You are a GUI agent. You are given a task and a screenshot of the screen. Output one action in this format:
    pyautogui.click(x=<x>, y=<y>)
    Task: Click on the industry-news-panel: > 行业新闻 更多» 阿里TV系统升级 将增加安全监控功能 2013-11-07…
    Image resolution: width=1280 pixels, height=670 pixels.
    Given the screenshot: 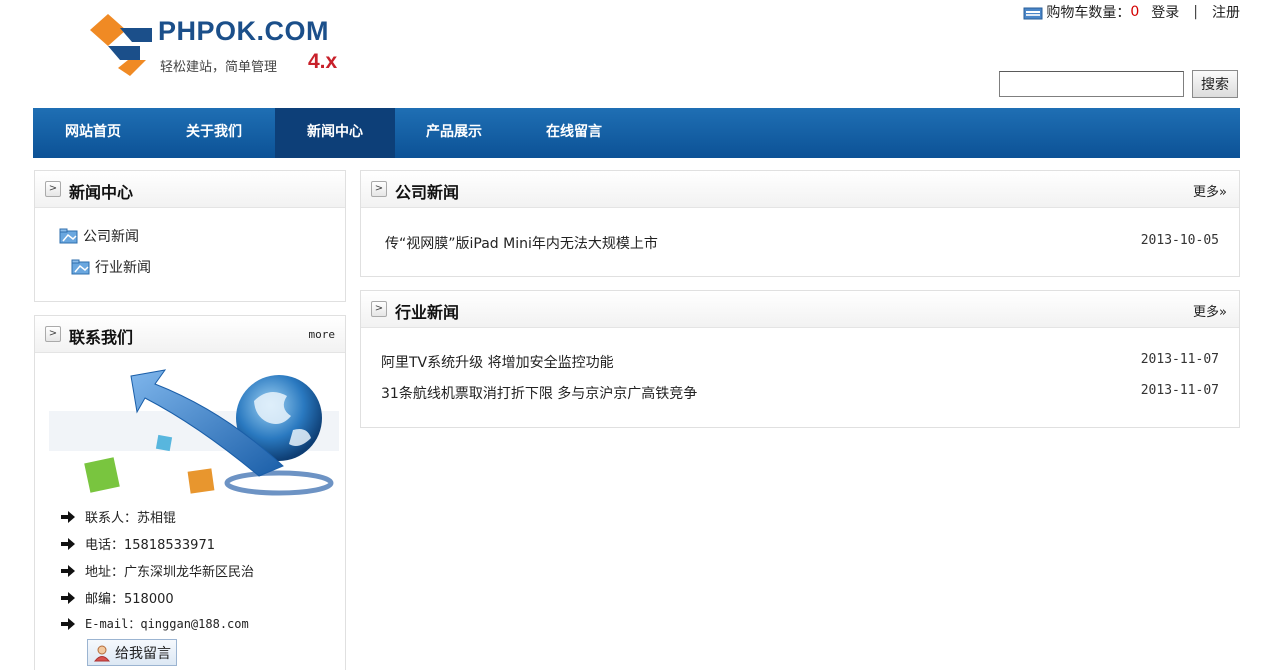 What is the action you would take?
    pyautogui.click(x=800, y=359)
    